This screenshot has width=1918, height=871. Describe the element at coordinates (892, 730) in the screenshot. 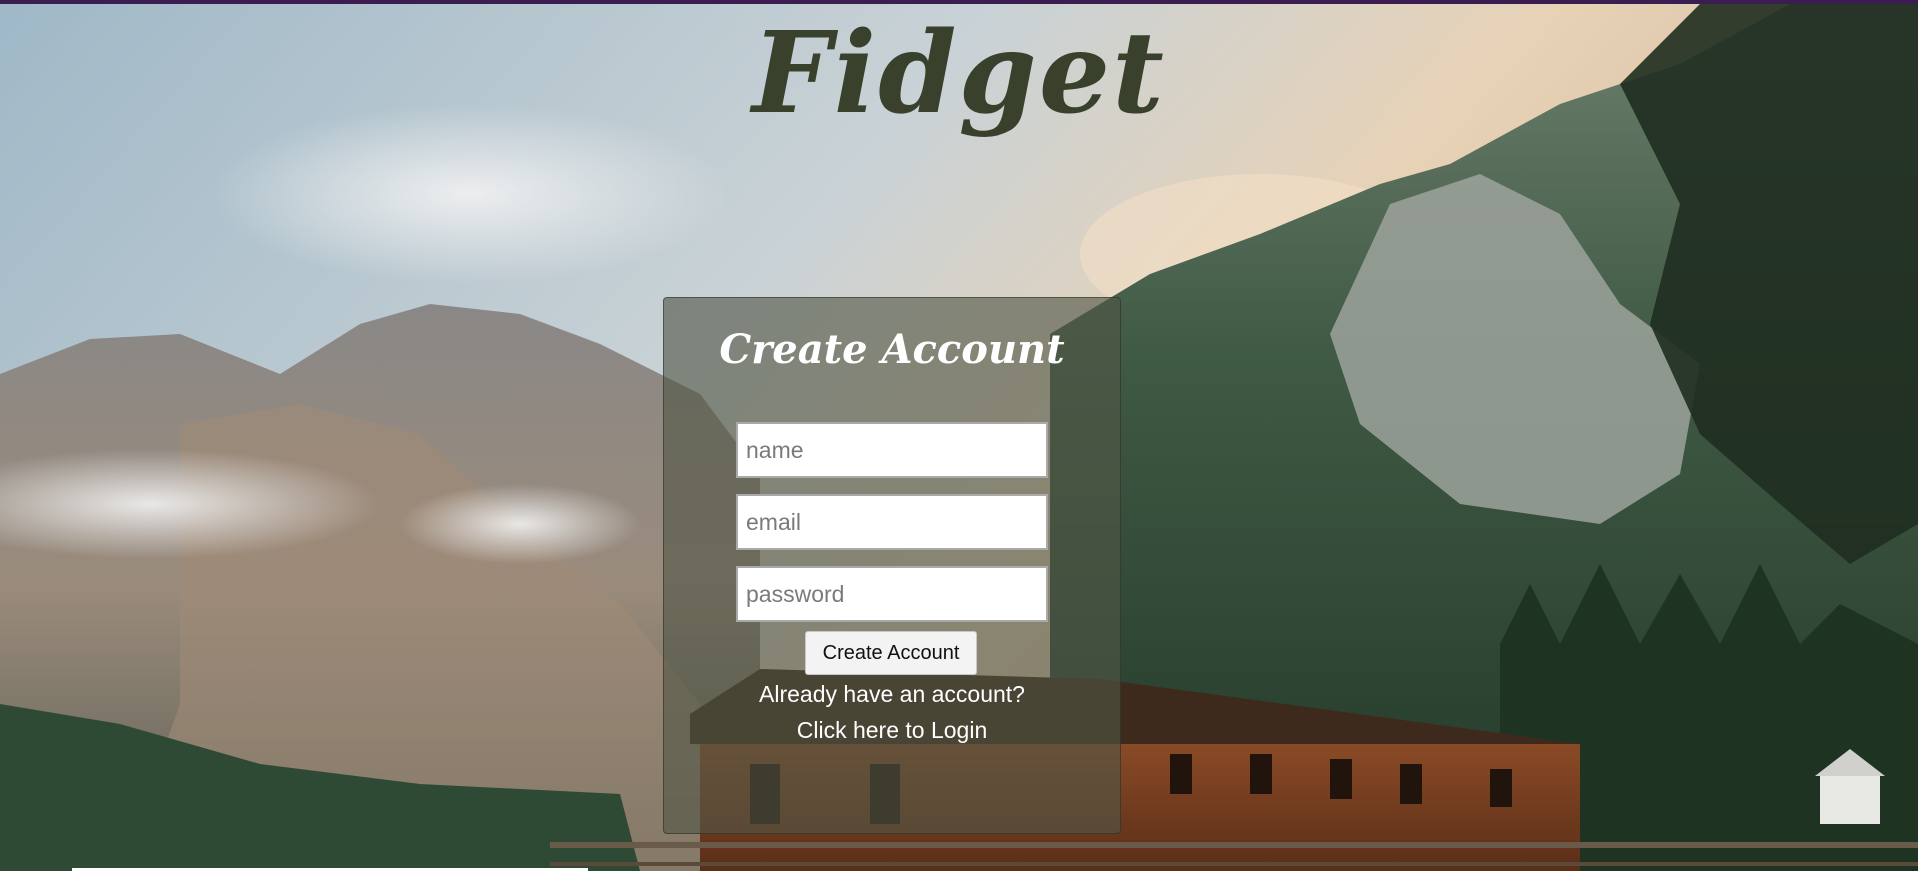

I see `login-link: Click here to Login` at that location.